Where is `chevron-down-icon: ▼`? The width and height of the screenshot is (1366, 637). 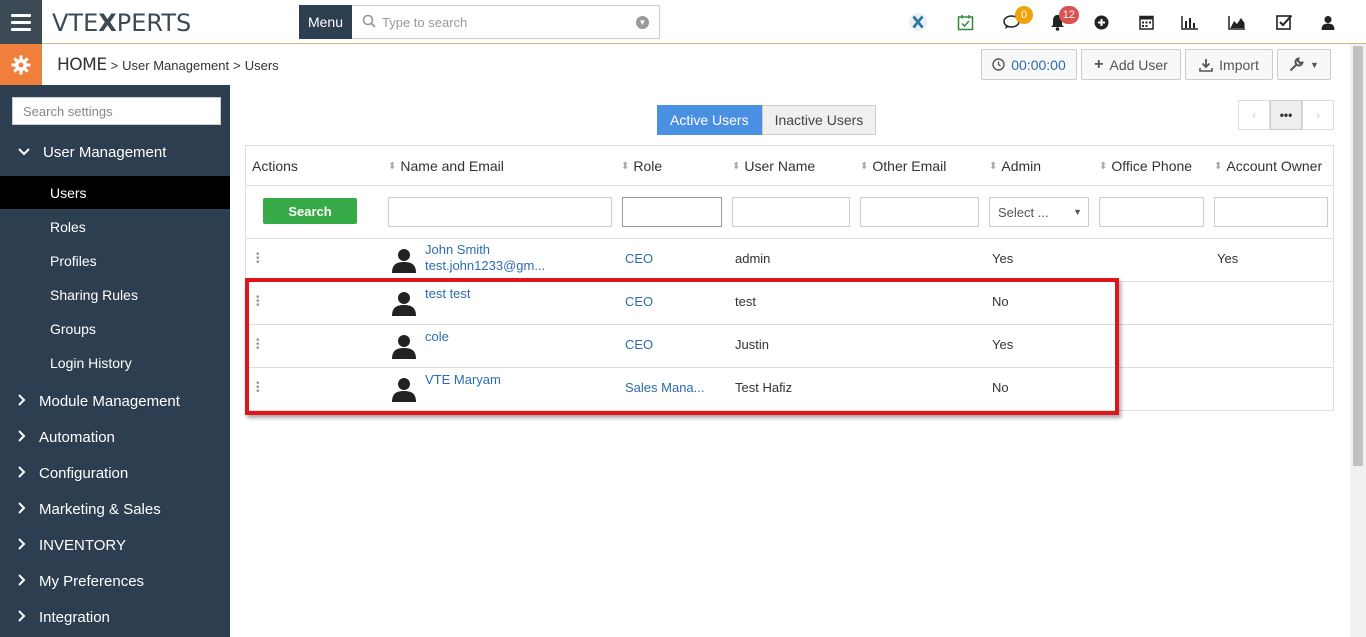 chevron-down-icon: ▼ is located at coordinates (642, 22).